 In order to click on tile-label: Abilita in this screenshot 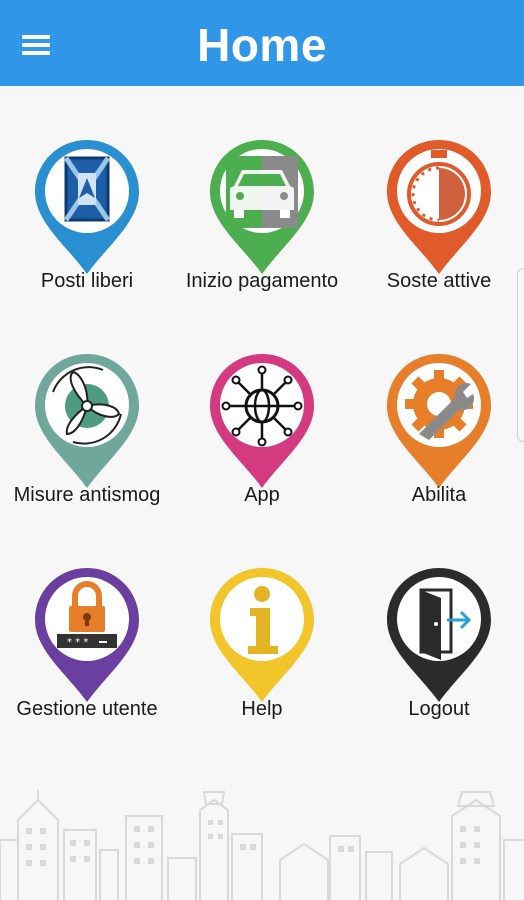, I will do `click(439, 495)`.